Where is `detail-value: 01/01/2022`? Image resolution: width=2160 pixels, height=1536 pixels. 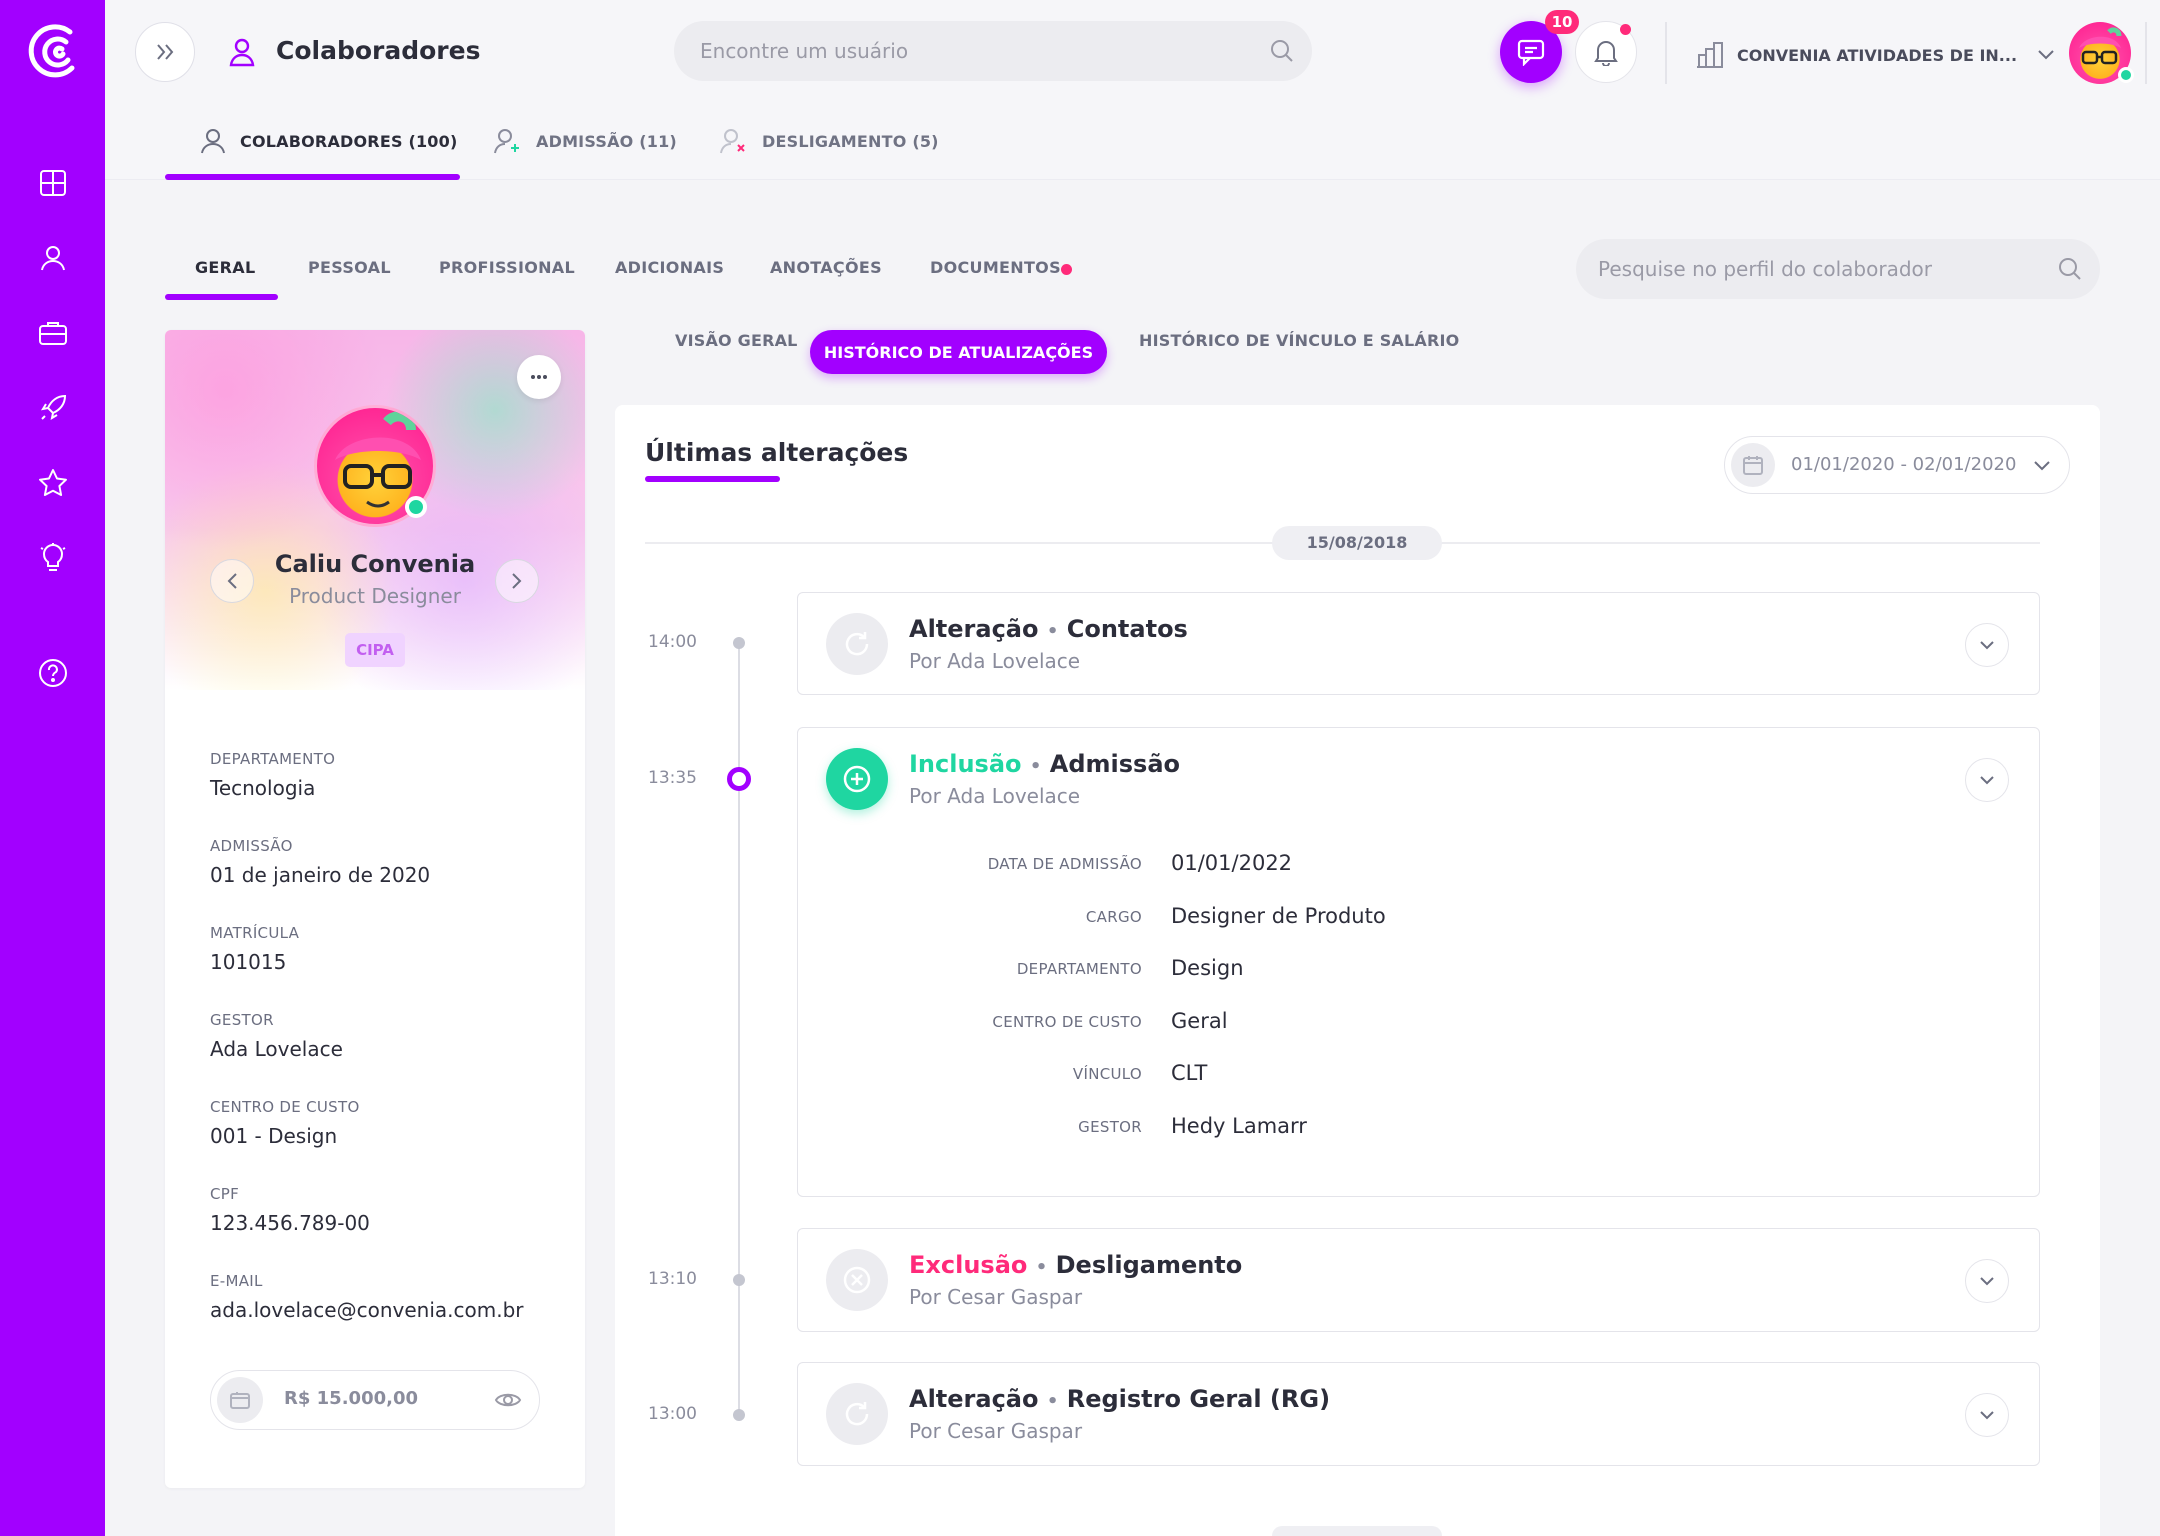
detail-value: 01/01/2022 is located at coordinates (1232, 863).